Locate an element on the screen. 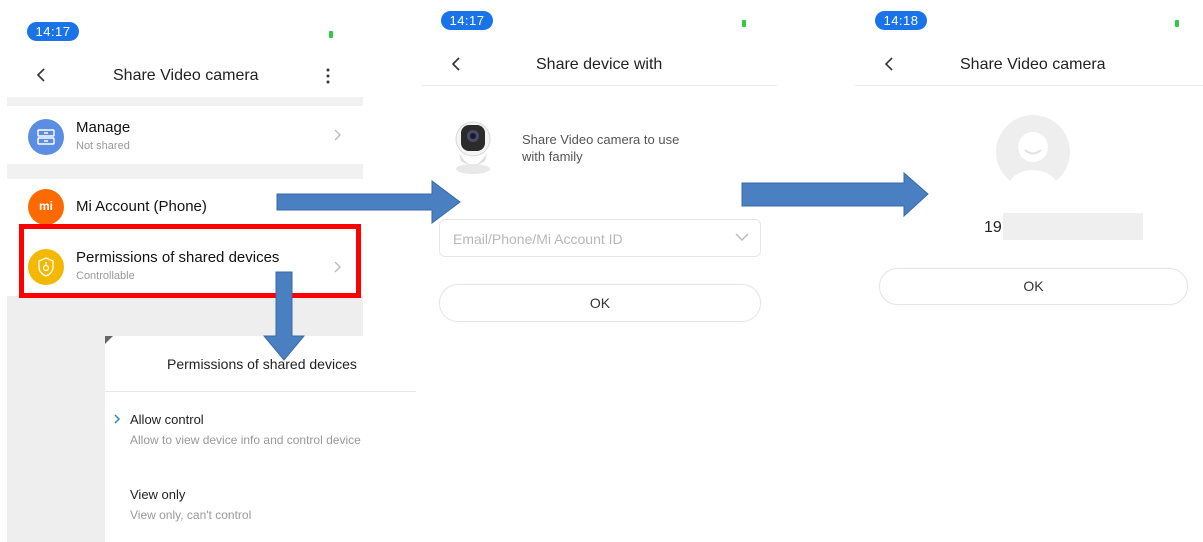 Image resolution: width=1203 pixels, height=542 pixels. option-view-only: View only View only, can't control is located at coordinates (260, 504).